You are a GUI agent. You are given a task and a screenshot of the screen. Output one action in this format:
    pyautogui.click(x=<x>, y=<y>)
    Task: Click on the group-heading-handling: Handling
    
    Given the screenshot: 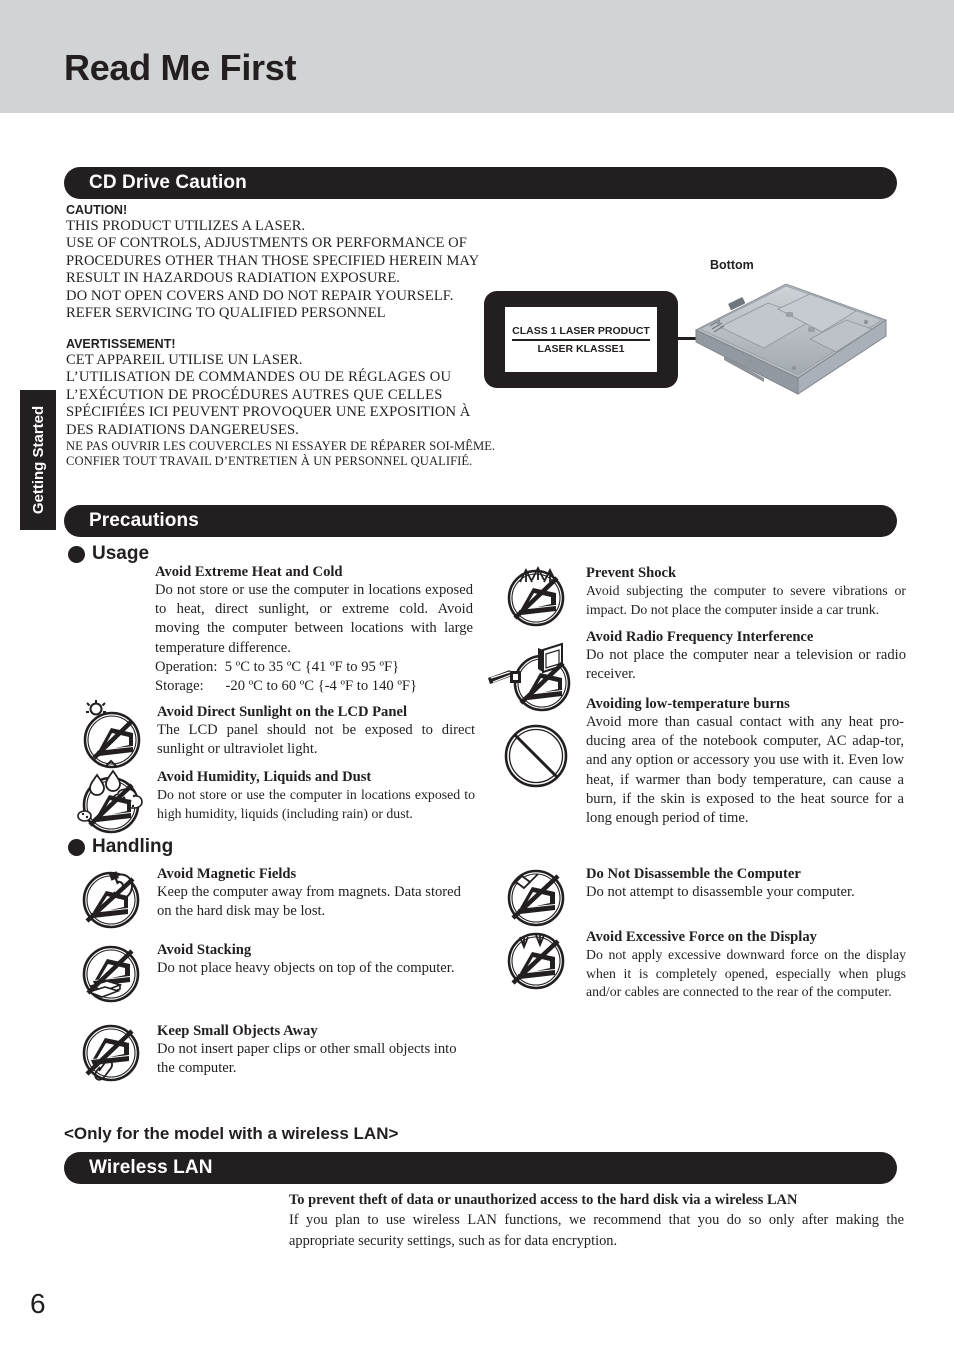 What is the action you would take?
    pyautogui.click(x=120, y=847)
    